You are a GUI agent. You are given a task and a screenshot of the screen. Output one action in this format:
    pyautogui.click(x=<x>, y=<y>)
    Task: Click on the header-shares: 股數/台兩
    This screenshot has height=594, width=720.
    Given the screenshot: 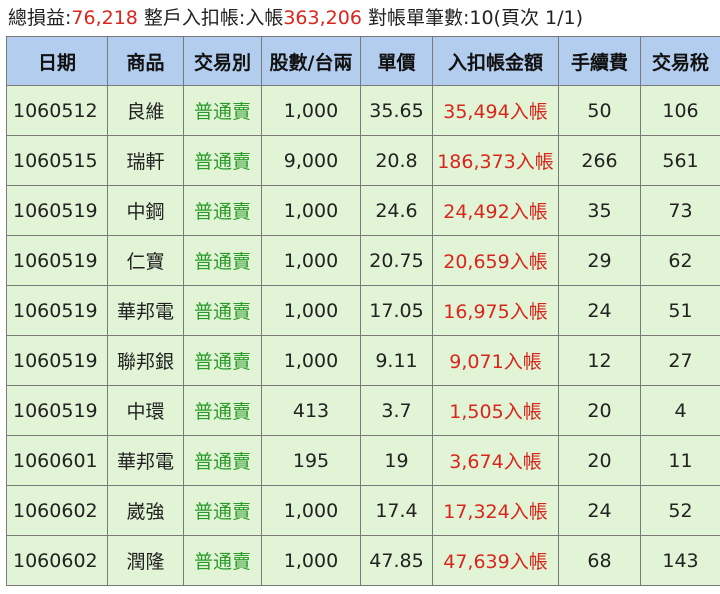 What is the action you would take?
    pyautogui.click(x=311, y=61)
    